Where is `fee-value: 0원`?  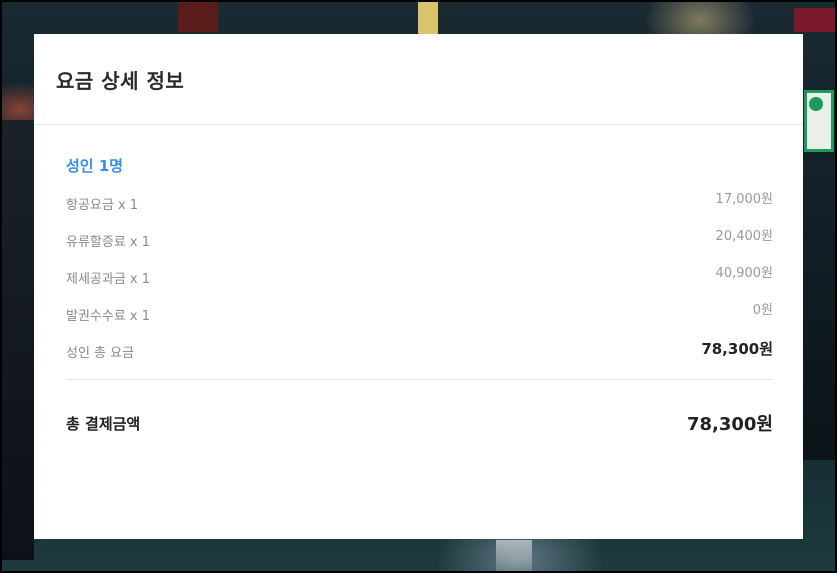 fee-value: 0원 is located at coordinates (762, 310).